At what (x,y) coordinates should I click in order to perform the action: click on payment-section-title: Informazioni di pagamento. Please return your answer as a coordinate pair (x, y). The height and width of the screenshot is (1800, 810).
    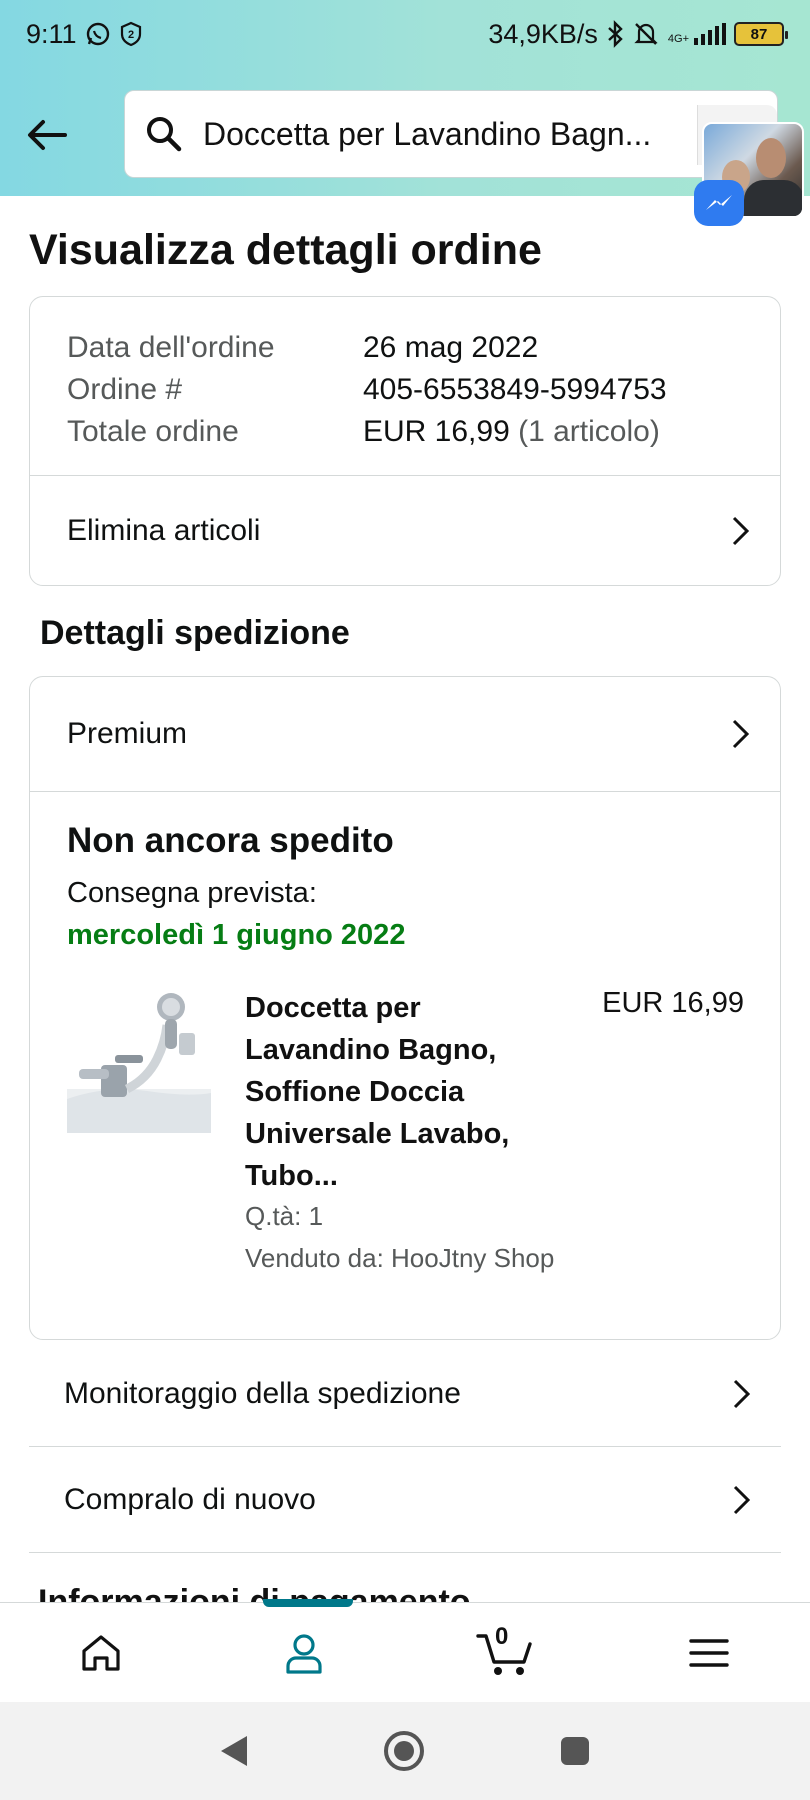
    Looking at the image, I should click on (254, 1592).